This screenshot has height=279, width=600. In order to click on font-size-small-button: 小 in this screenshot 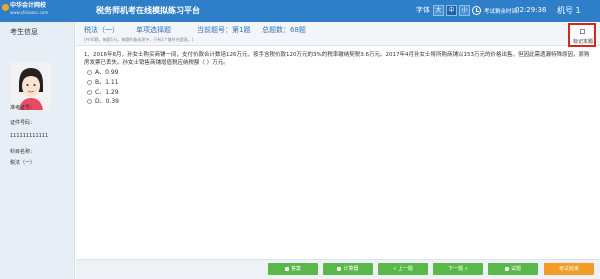, I will do `click(464, 10)`.